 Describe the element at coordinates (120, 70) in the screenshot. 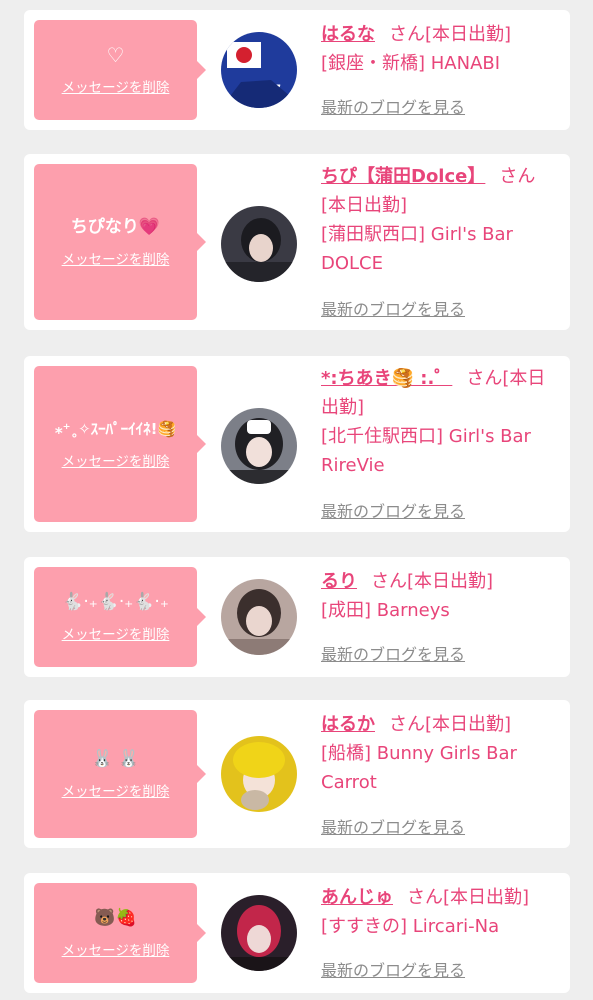

I see `message-bubble: ♡ メッセージを削除` at that location.